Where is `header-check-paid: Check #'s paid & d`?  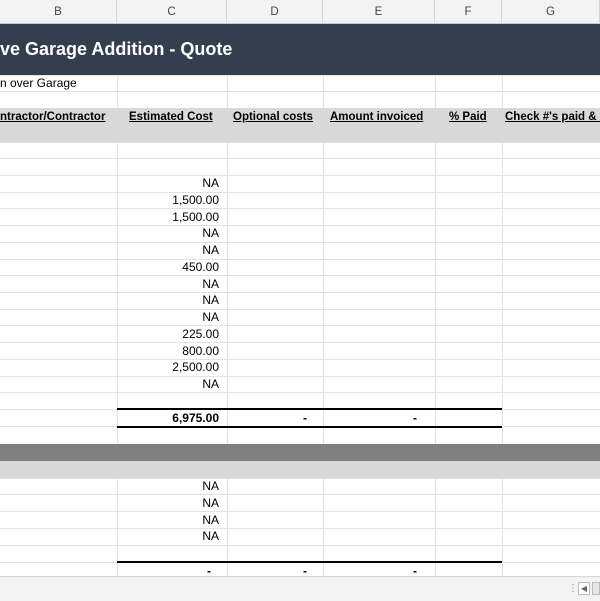 header-check-paid: Check #'s paid & d is located at coordinates (552, 116).